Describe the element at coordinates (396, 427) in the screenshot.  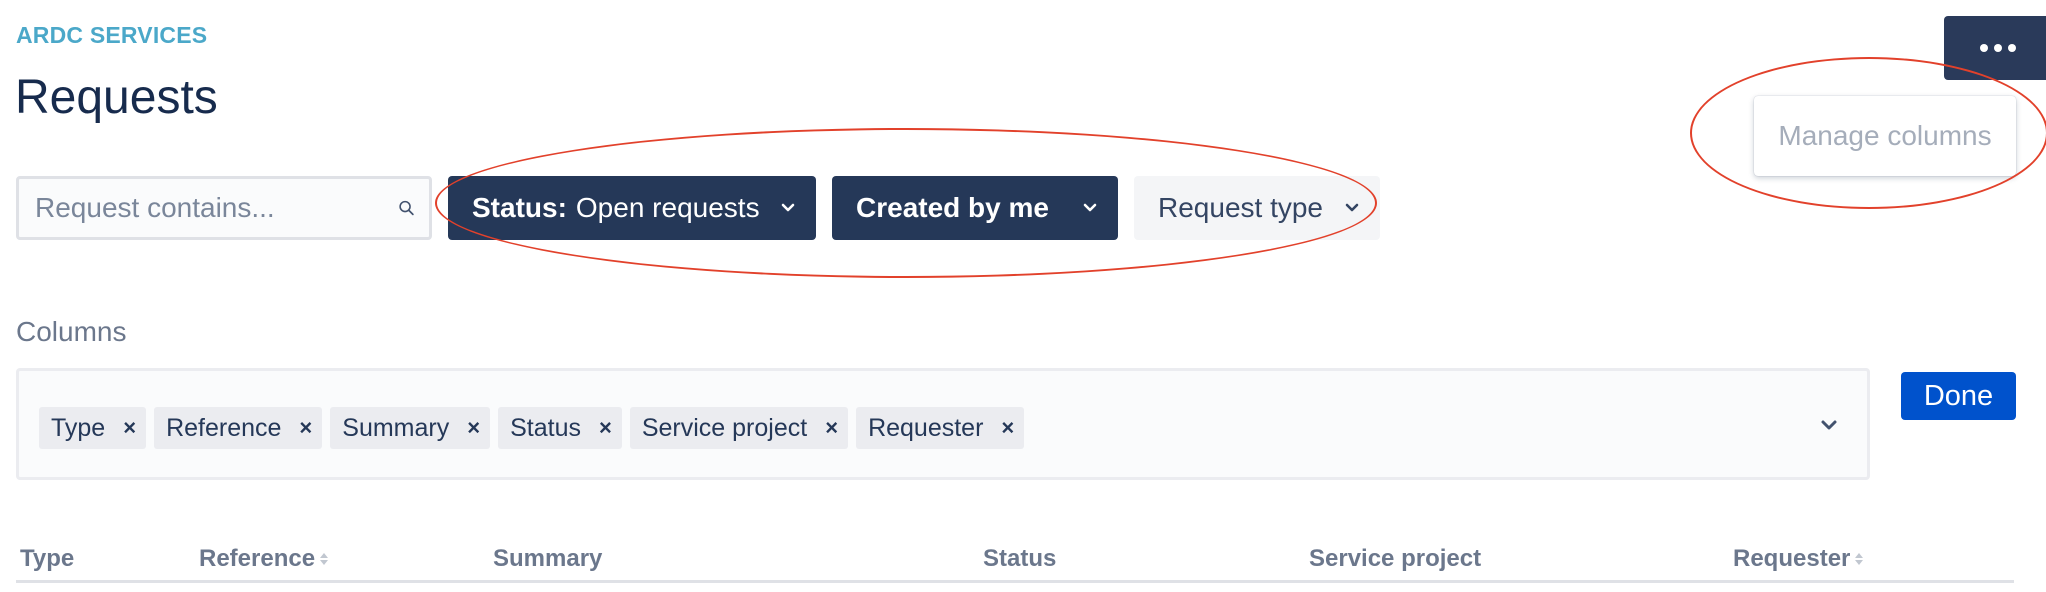
I see `chip-label: Summary` at that location.